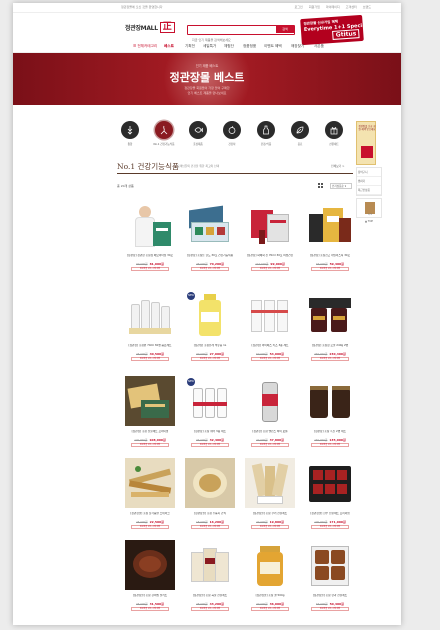  What do you see at coordinates (351, 7) in the screenshot?
I see `customer-center-link: 고객센터` at bounding box center [351, 7].